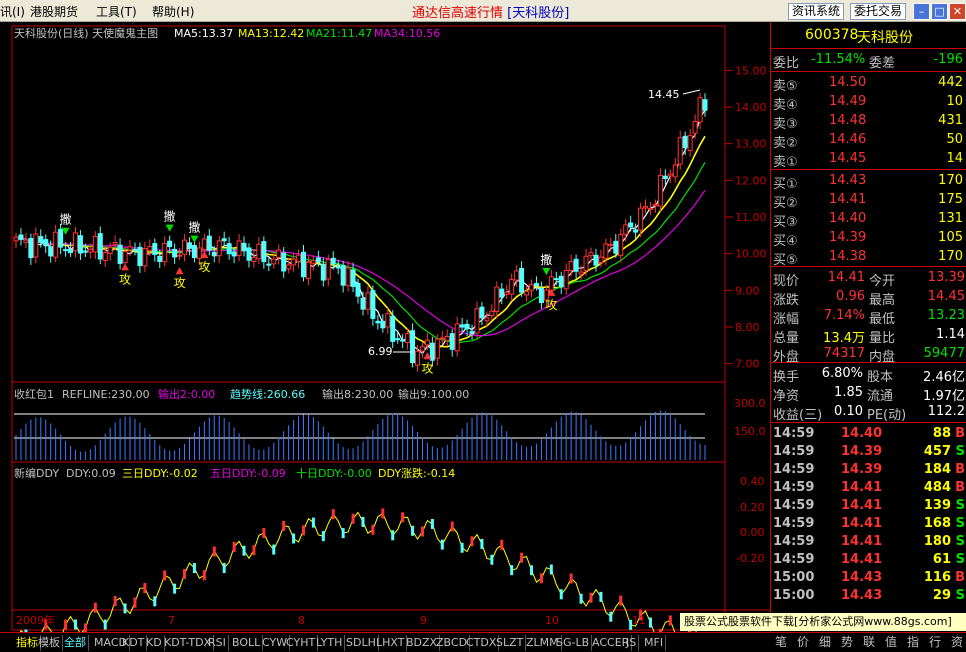 The image size is (966, 652). I want to click on indicator-tab: SG-LB, so click(573, 643).